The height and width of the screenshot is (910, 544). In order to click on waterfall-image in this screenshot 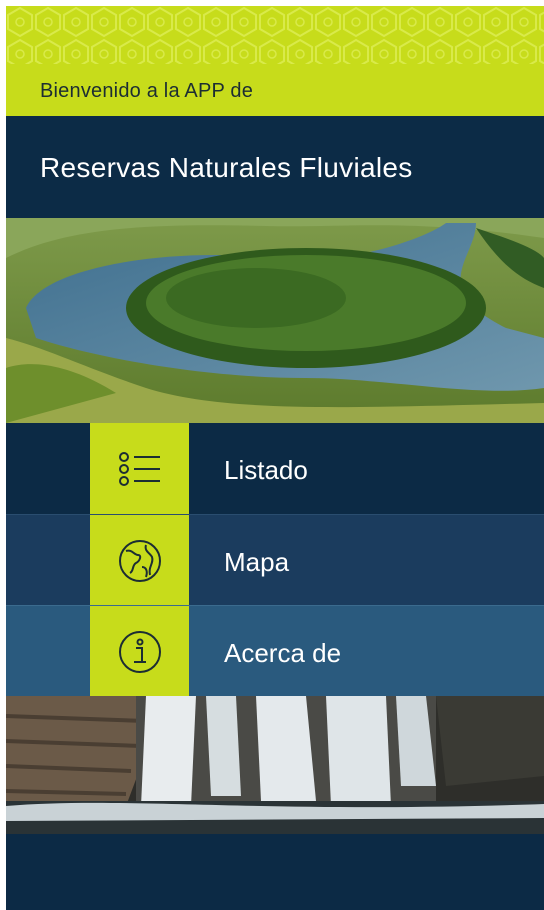, I will do `click(275, 765)`.